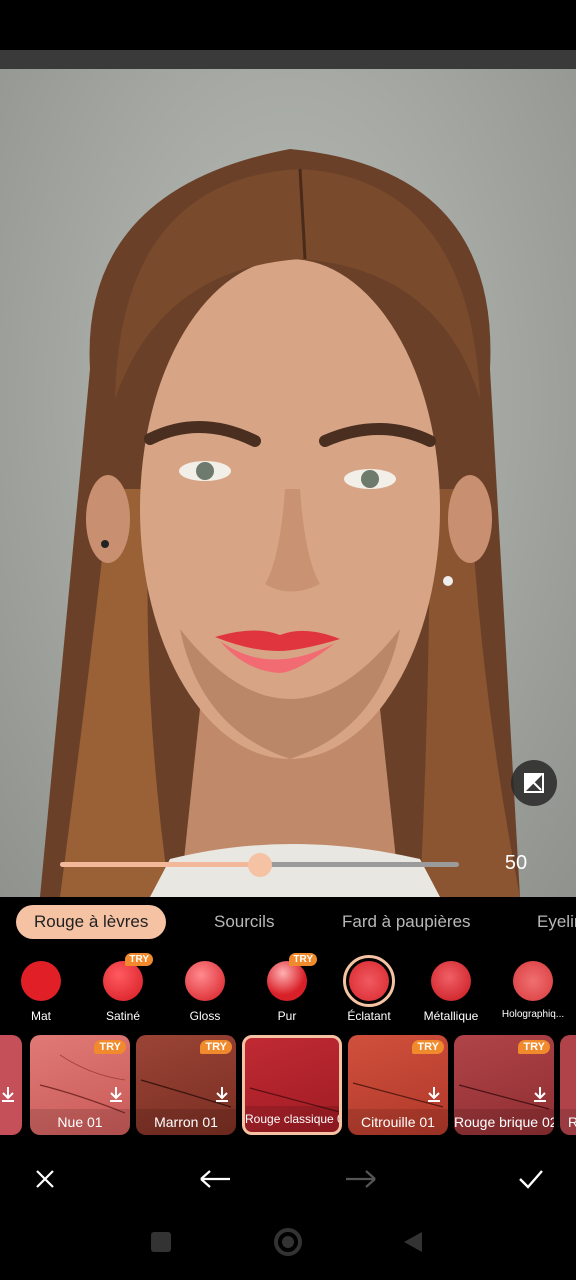  I want to click on tab-lipstick: Rouge à lèvres, so click(91, 922).